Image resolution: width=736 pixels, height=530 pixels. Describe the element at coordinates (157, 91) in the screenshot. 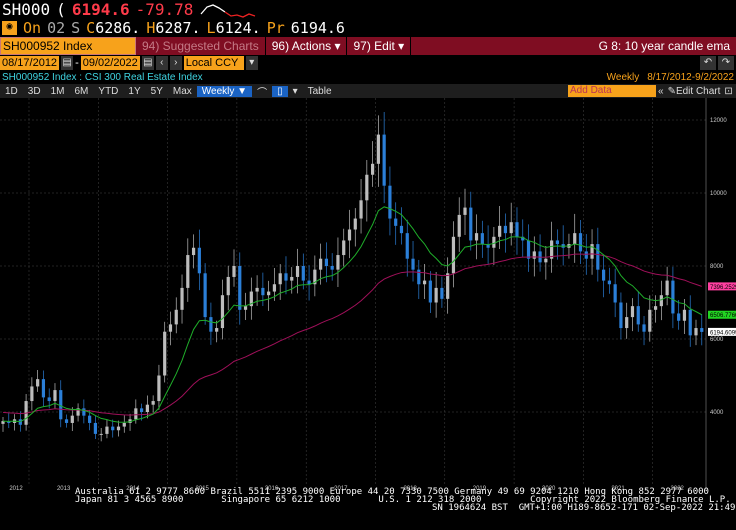

I see `range-5y: 5Y` at that location.